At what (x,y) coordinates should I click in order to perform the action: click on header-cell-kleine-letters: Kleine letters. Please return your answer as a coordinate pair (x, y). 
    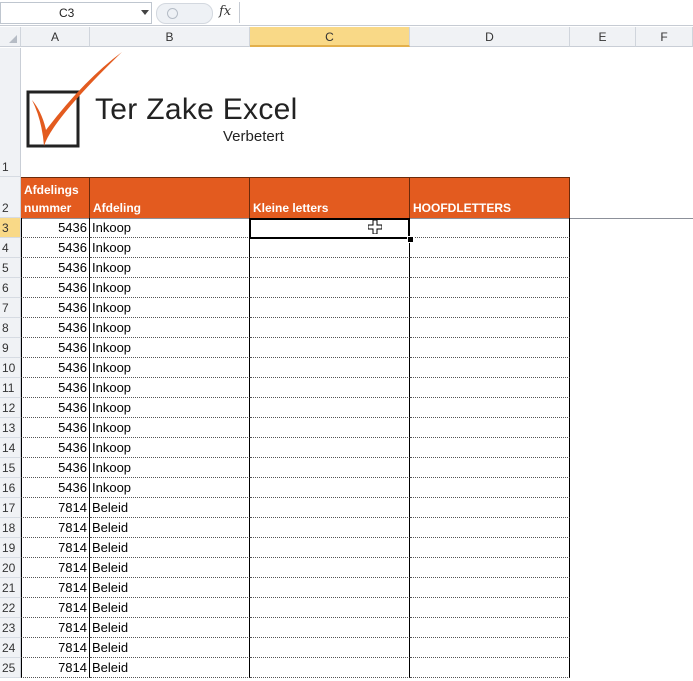
    Looking at the image, I should click on (330, 197).